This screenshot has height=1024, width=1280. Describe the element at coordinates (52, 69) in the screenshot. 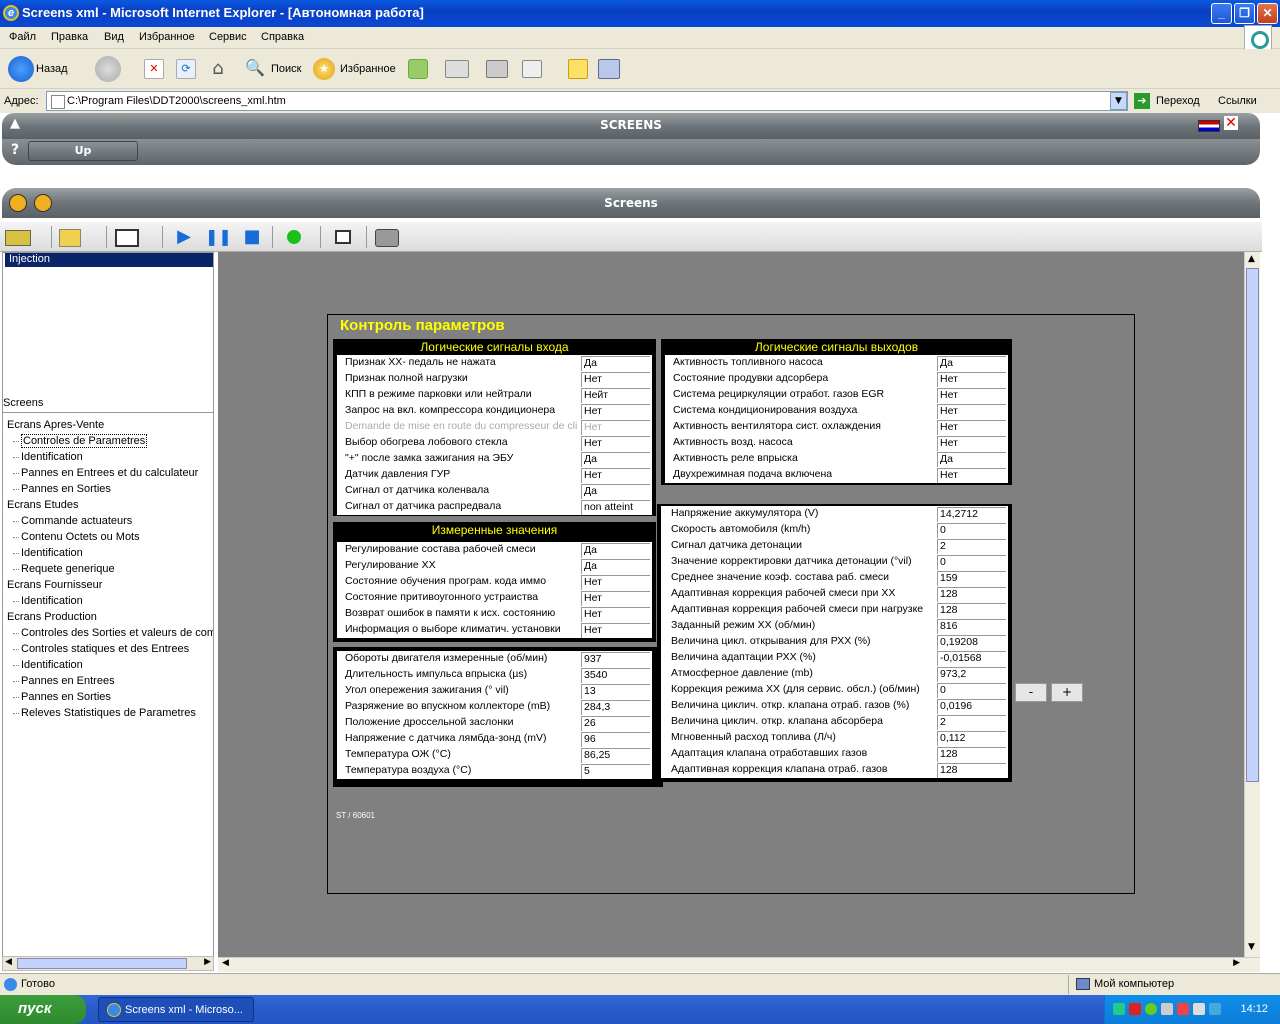

I see `back-label: Назад` at that location.